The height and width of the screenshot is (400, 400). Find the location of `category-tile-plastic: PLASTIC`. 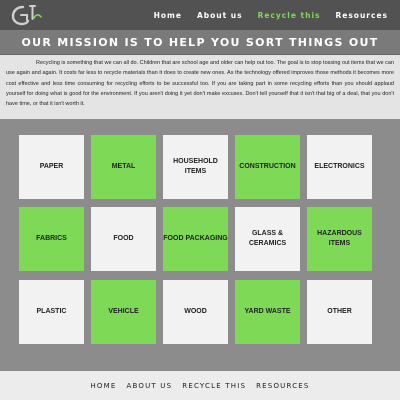

category-tile-plastic: PLASTIC is located at coordinates (51, 312).